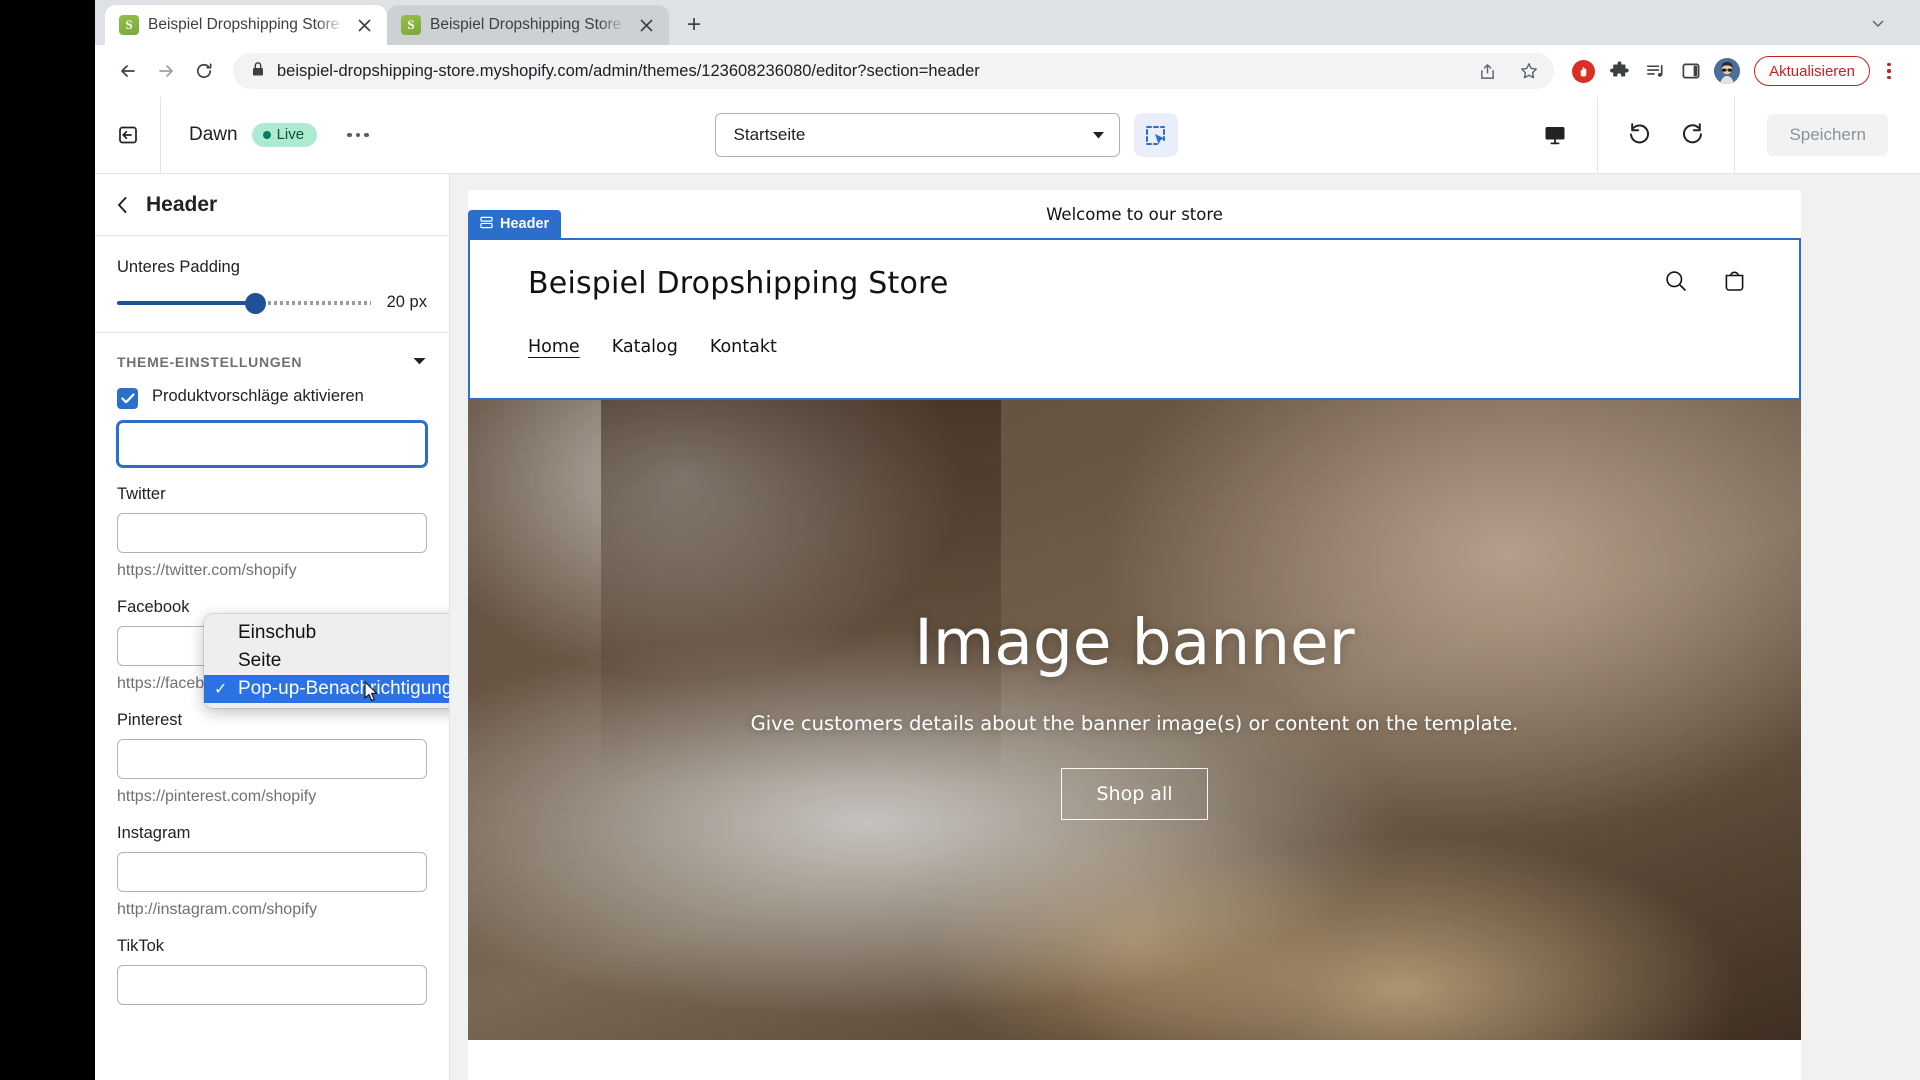 The image size is (1920, 1080). I want to click on search-icon, so click(1676, 283).